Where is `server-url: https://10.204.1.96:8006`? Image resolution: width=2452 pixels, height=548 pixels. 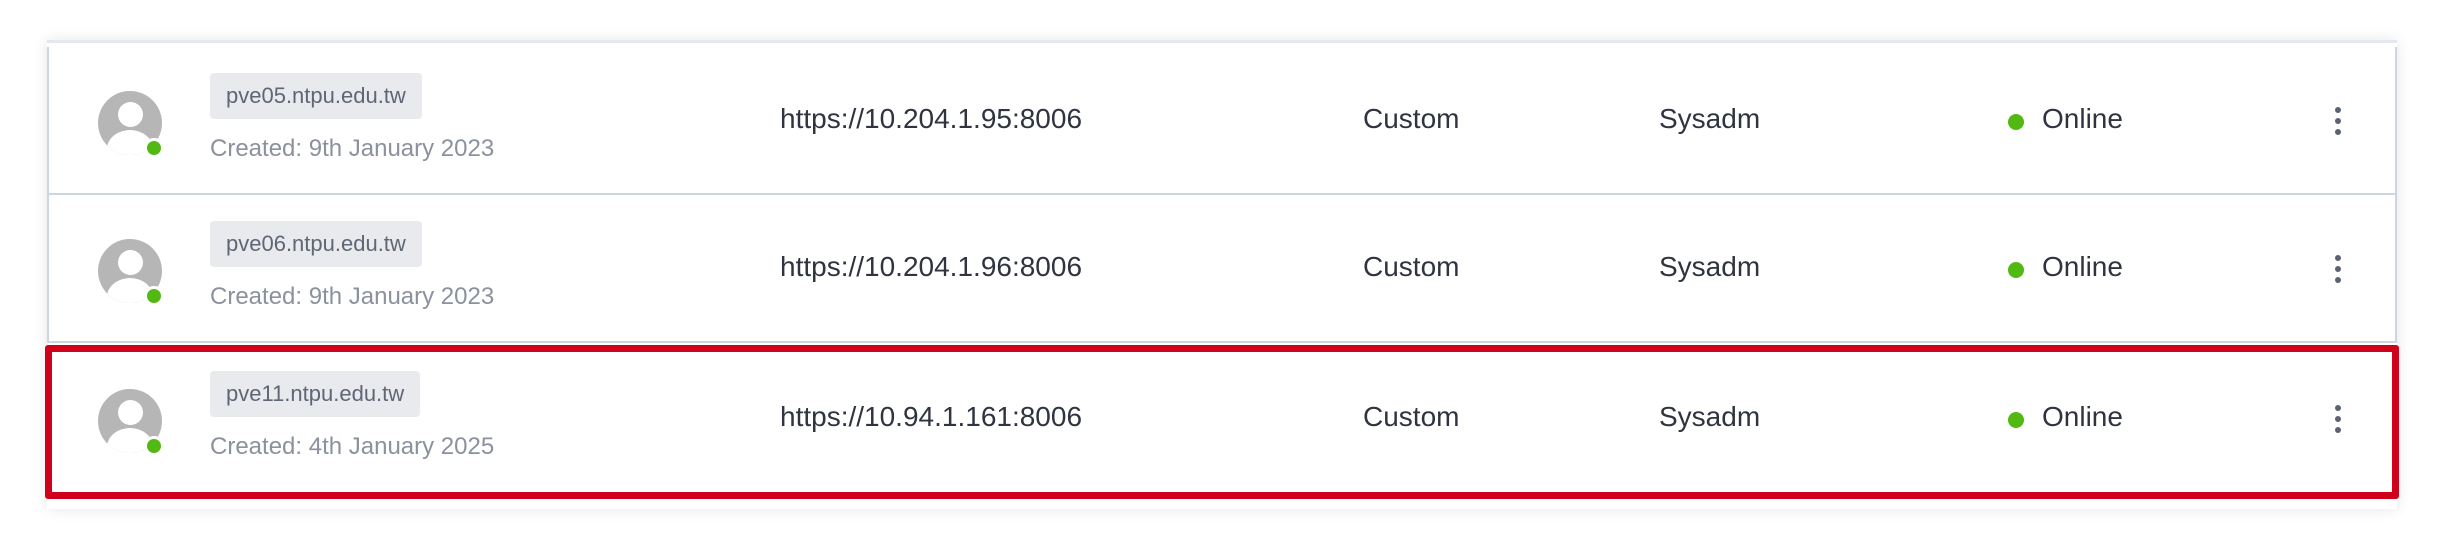 server-url: https://10.204.1.96:8006 is located at coordinates (931, 266).